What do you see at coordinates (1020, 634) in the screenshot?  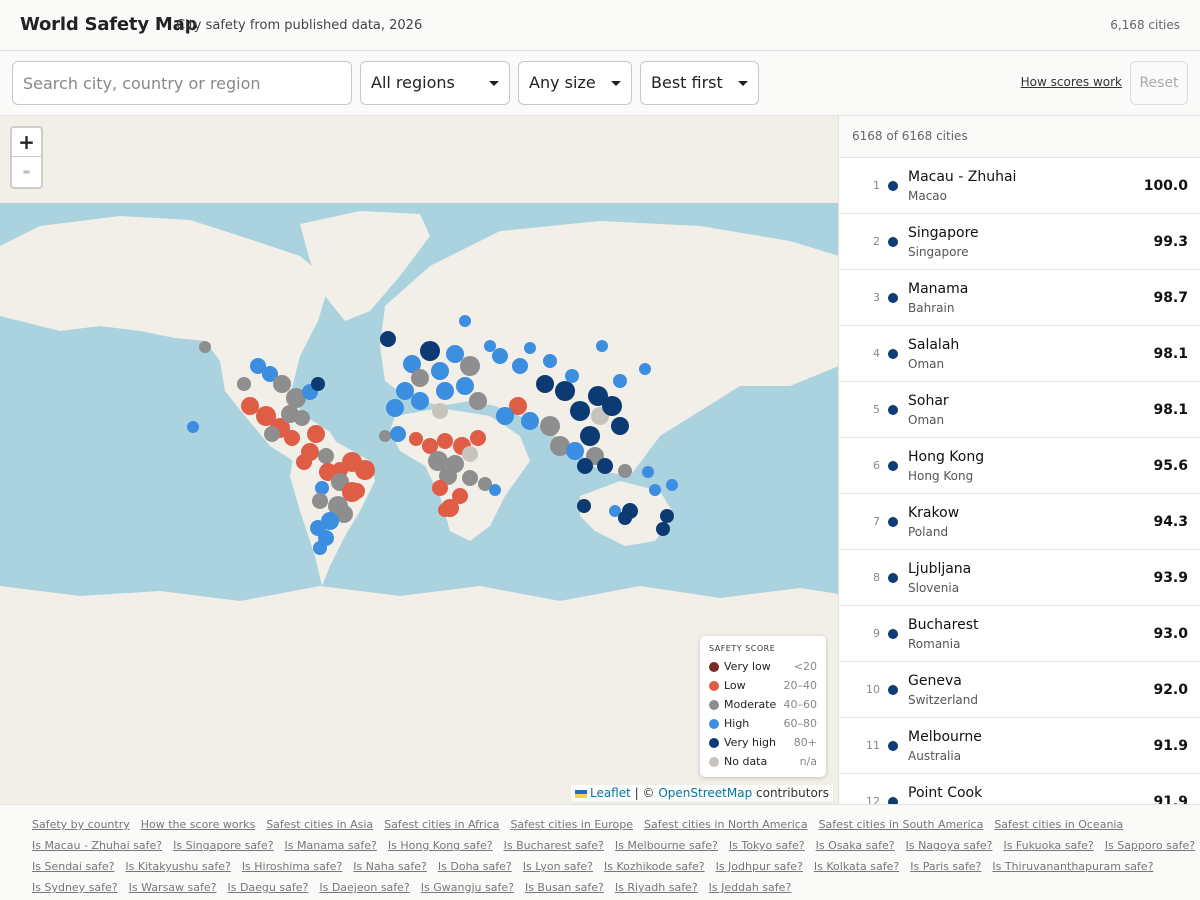 I see `city-list-item: 9 Bucharest Romania 93.0` at bounding box center [1020, 634].